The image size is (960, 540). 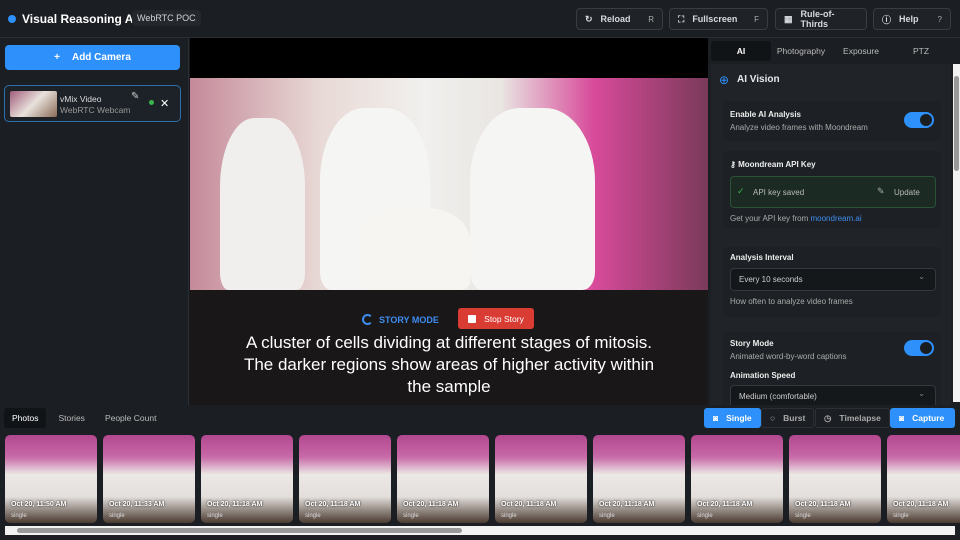 What do you see at coordinates (939, 19) in the screenshot?
I see `help-shortcut: ?` at bounding box center [939, 19].